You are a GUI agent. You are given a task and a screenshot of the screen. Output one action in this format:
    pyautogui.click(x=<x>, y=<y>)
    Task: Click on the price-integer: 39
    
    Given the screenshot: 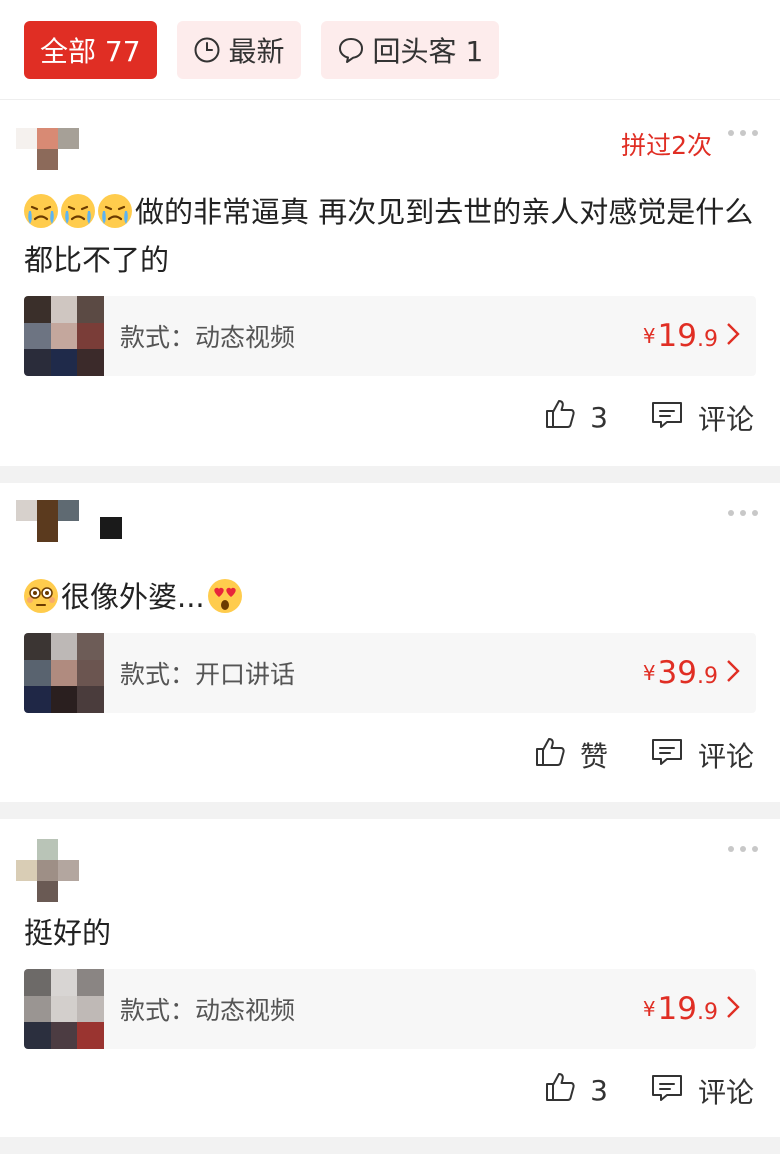 What is the action you would take?
    pyautogui.click(x=677, y=673)
    